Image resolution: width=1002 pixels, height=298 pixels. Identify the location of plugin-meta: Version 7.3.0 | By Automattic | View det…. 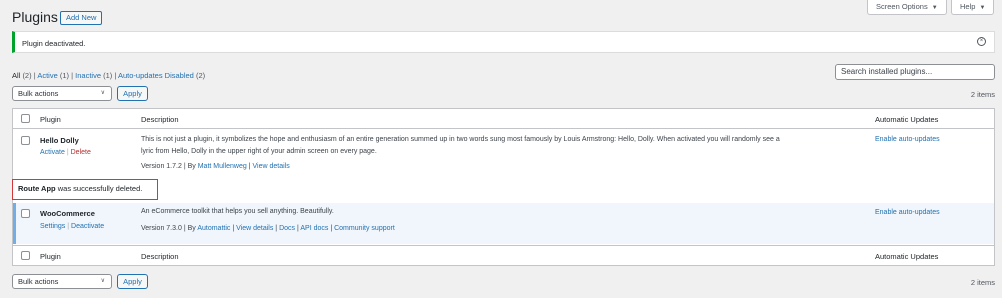
(268, 228).